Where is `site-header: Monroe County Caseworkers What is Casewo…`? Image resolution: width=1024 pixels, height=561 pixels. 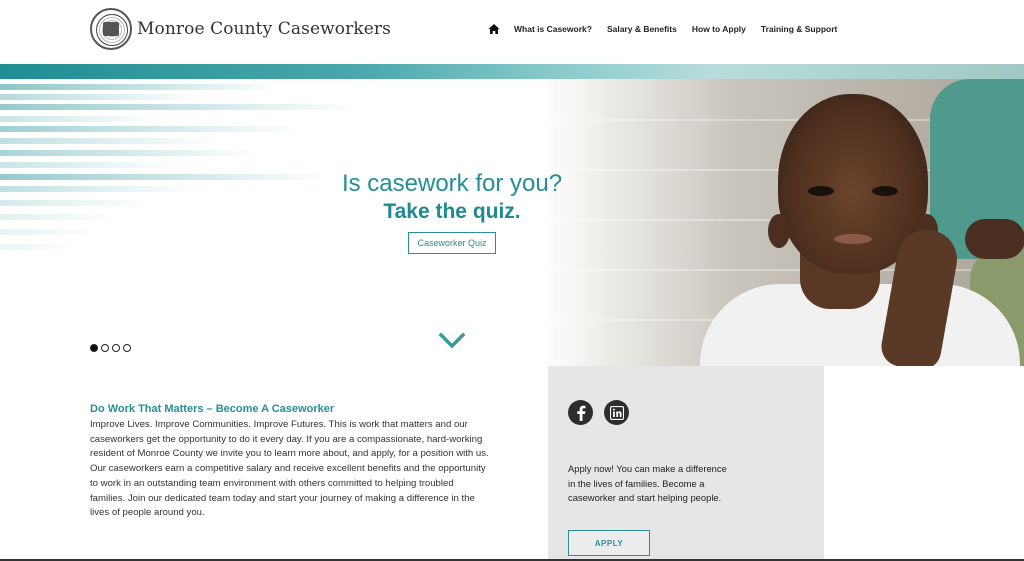
site-header: Monroe County Caseworkers What is Casewo… is located at coordinates (512, 32).